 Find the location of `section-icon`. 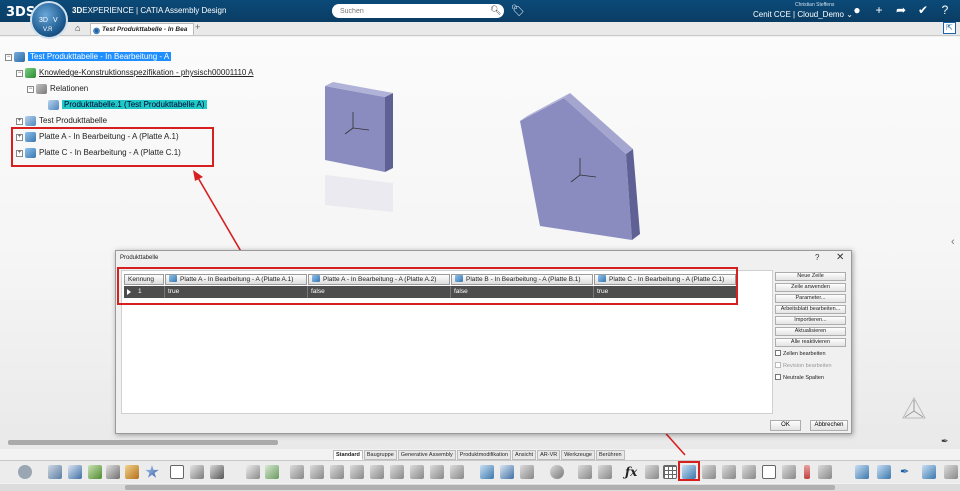

section-icon is located at coordinates (457, 472).